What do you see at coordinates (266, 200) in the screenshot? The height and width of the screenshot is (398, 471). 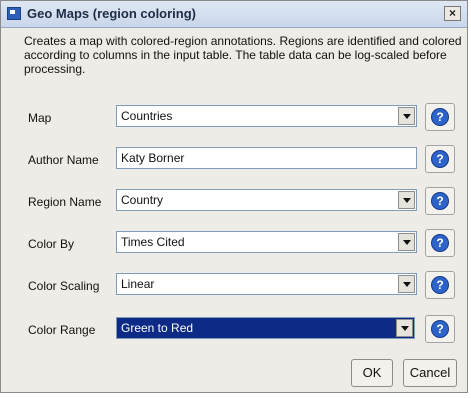 I see `region-name-dropdown: Country` at bounding box center [266, 200].